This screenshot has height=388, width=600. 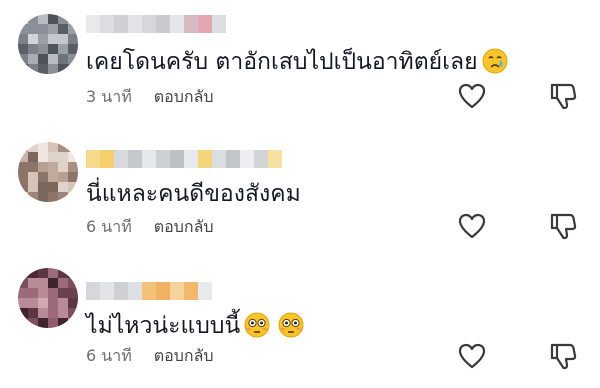 What do you see at coordinates (282, 62) in the screenshot?
I see `comment-text-content: เคยโดนครับ ตาอักเสบไปเป็นอาทิตย์เลย` at bounding box center [282, 62].